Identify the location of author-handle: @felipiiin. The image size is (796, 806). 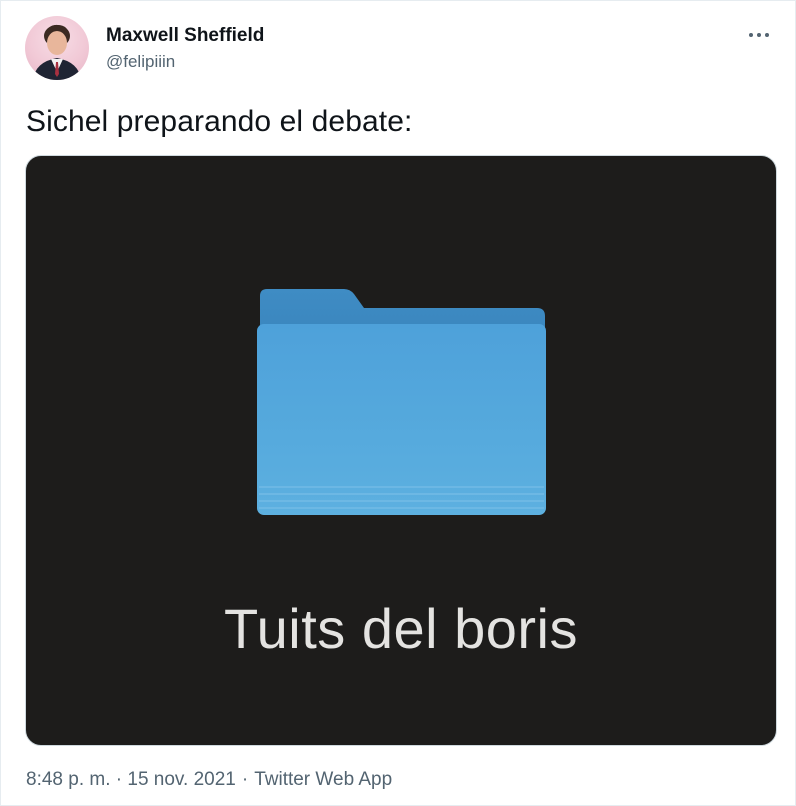
(140, 62).